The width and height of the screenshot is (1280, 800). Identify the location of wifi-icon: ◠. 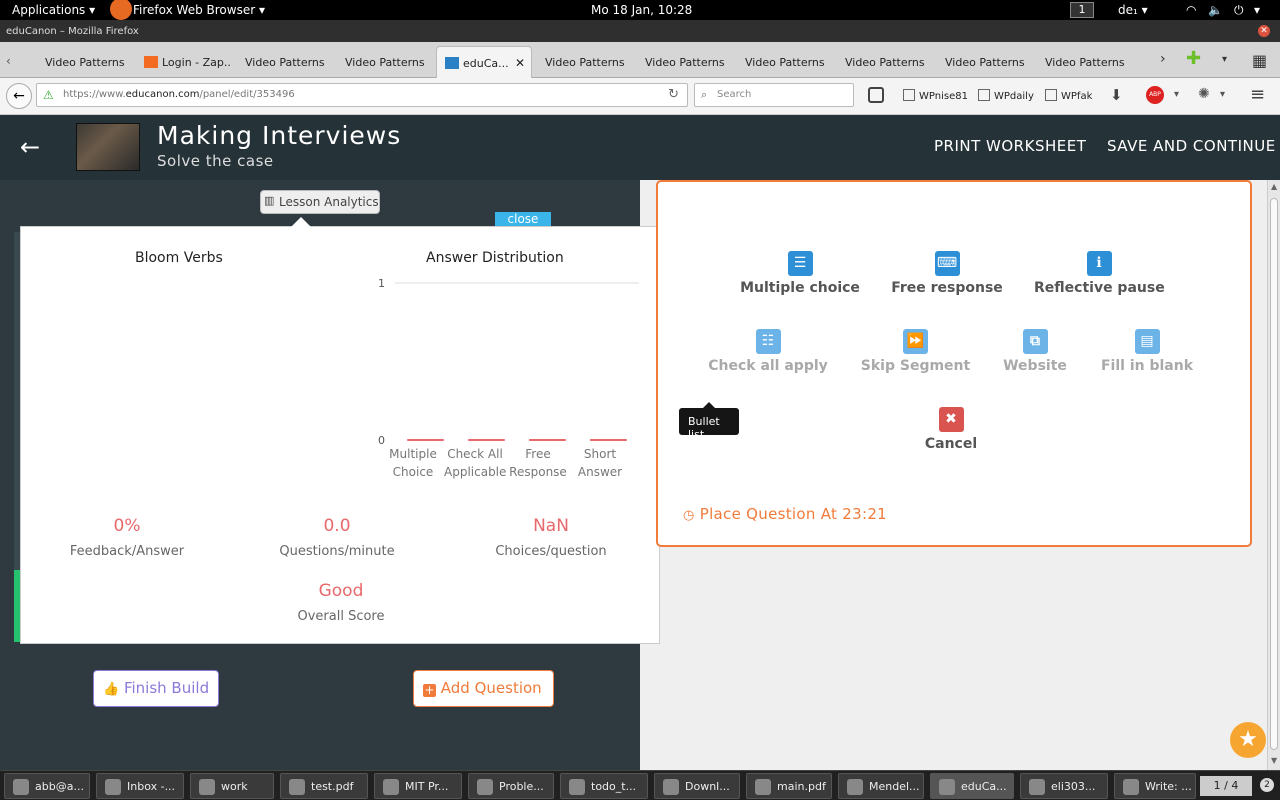
(1191, 10).